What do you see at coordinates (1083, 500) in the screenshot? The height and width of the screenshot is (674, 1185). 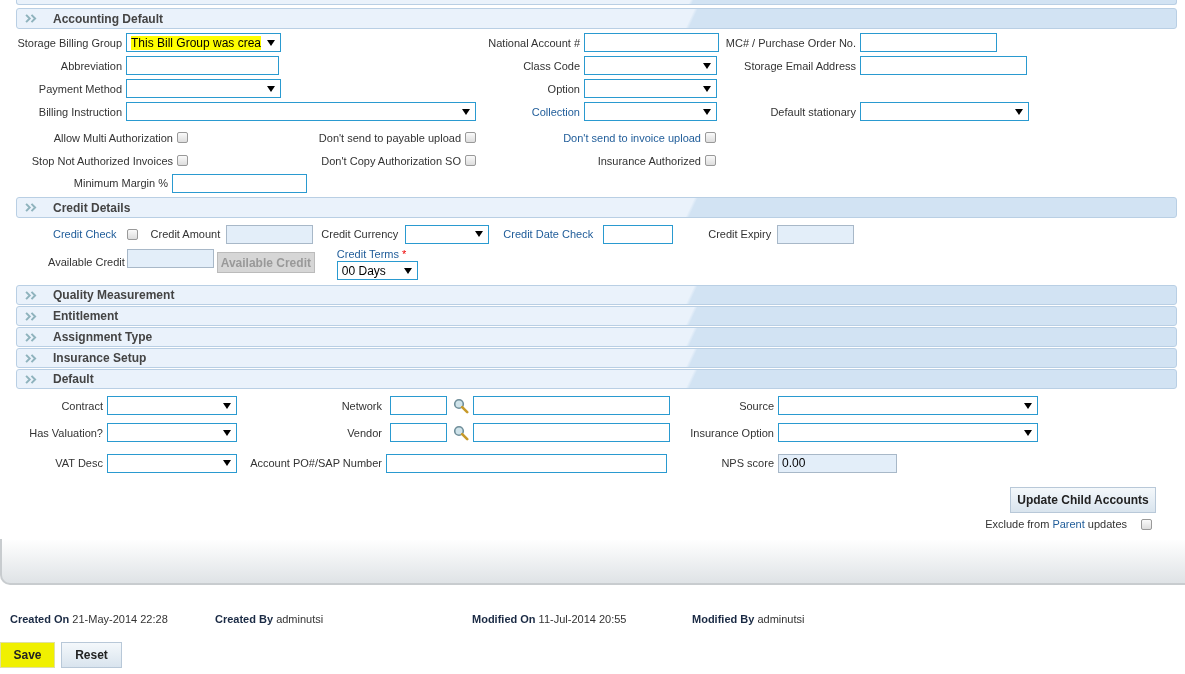 I see `update-child-accounts-button: Update Child Accounts` at bounding box center [1083, 500].